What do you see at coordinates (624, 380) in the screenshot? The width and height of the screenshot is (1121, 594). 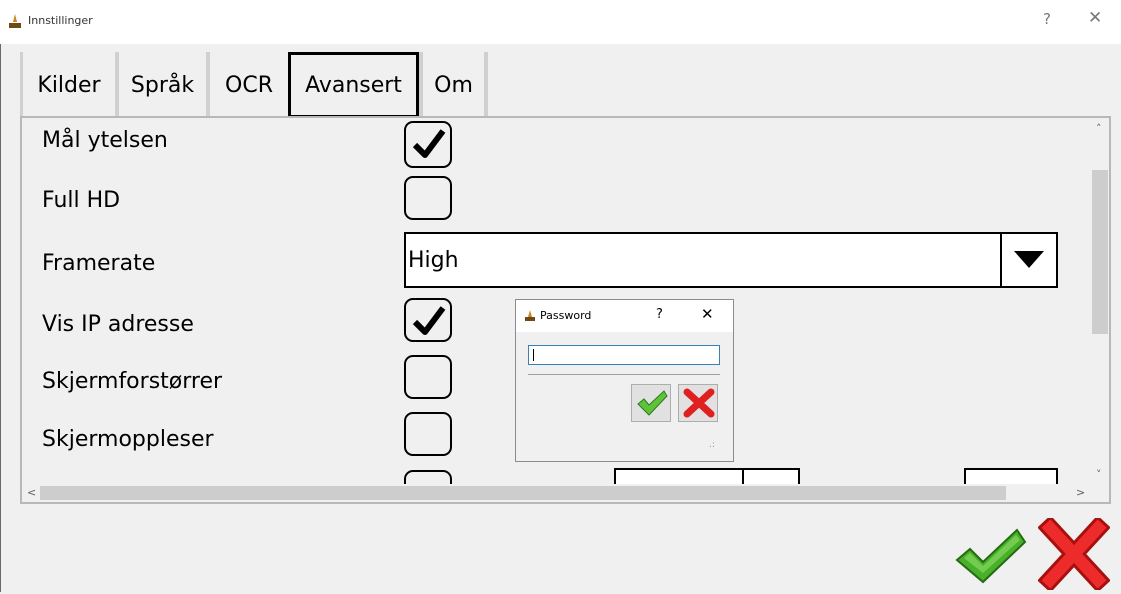 I see `password-dialog: Password ? ✕ .:` at bounding box center [624, 380].